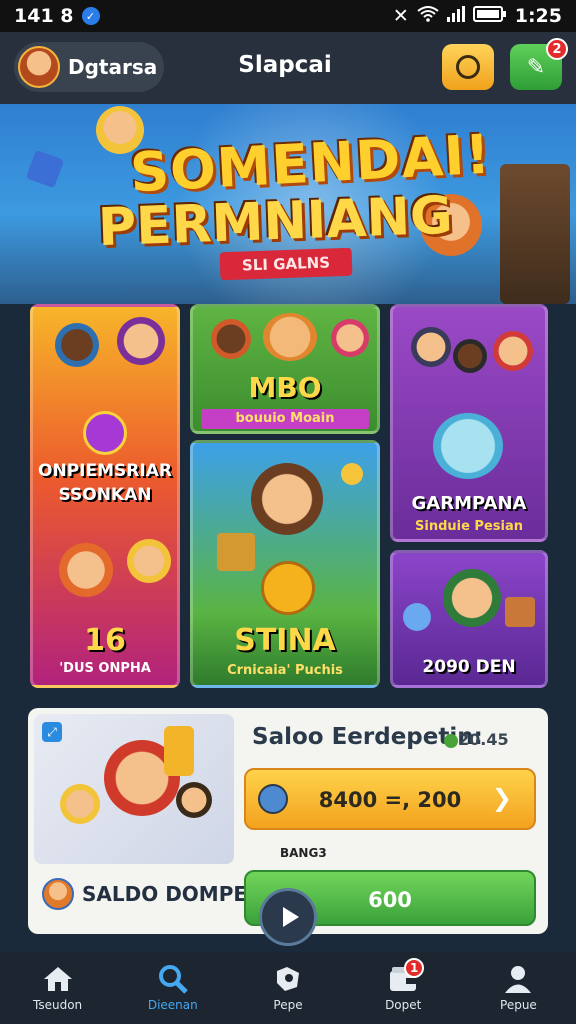 The height and width of the screenshot is (1024, 576). I want to click on wifi-icon, so click(428, 16).